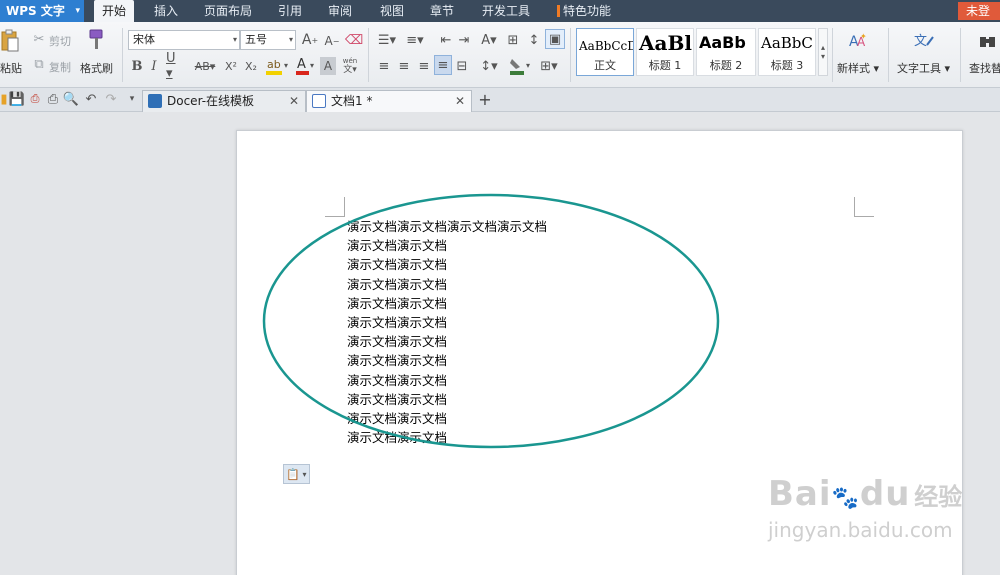 The width and height of the screenshot is (1000, 575). I want to click on baidu-jingyan-watermark: Bai🐾du 经验 jingyan.baidu.com, so click(865, 508).